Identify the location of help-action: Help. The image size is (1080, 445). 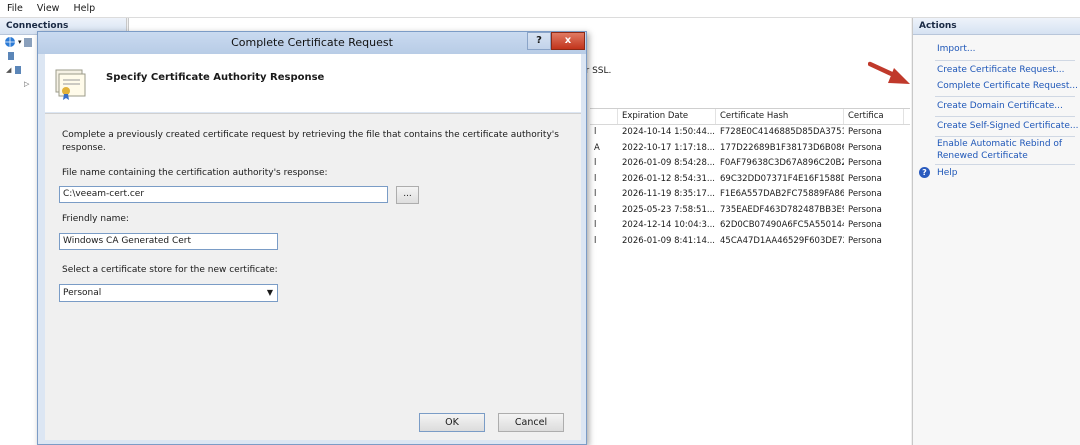
(947, 173).